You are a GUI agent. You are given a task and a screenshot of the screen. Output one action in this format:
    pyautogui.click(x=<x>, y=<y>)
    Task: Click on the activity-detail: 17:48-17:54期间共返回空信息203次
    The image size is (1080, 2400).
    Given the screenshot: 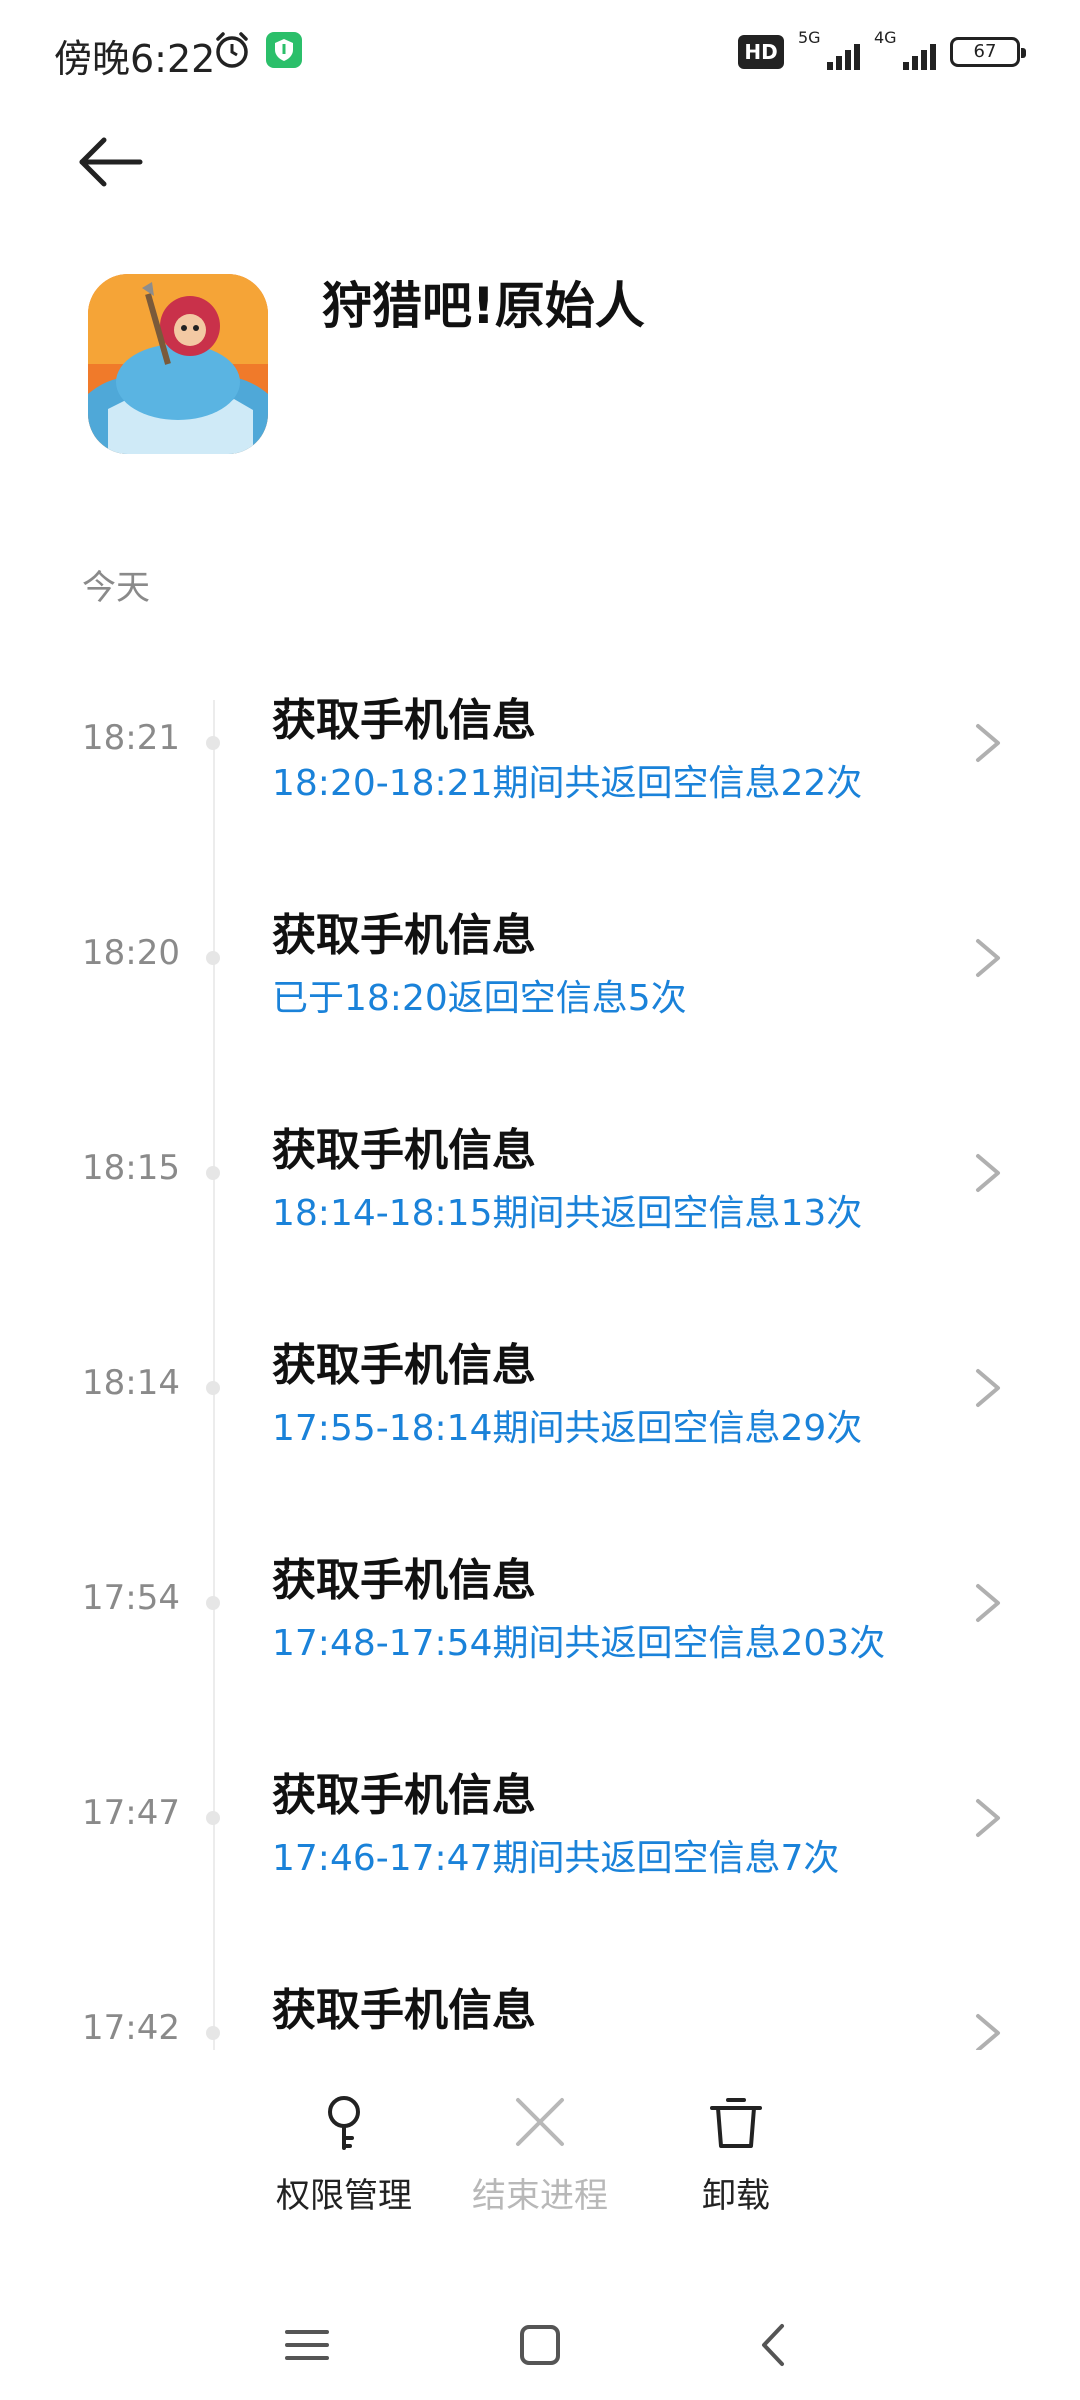 What is the action you would take?
    pyautogui.click(x=579, y=1643)
    